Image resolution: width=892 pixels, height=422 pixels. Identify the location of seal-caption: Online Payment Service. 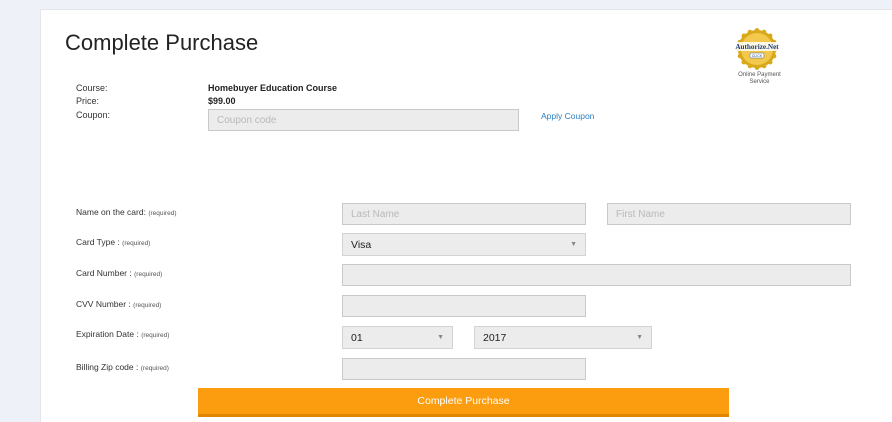
(759, 79).